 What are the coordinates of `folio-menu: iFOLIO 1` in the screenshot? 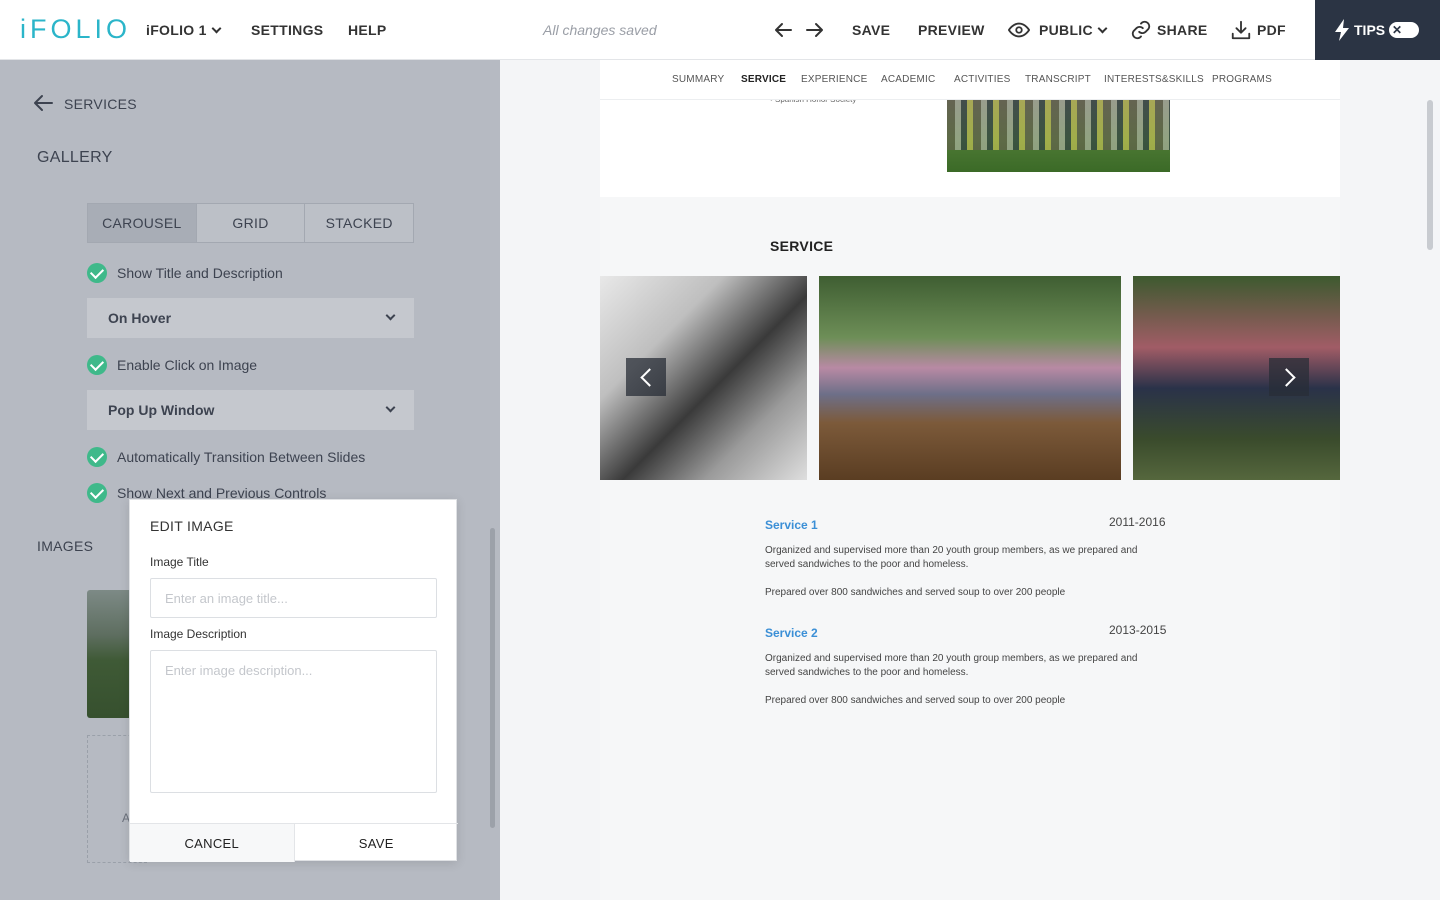 It's located at (184, 30).